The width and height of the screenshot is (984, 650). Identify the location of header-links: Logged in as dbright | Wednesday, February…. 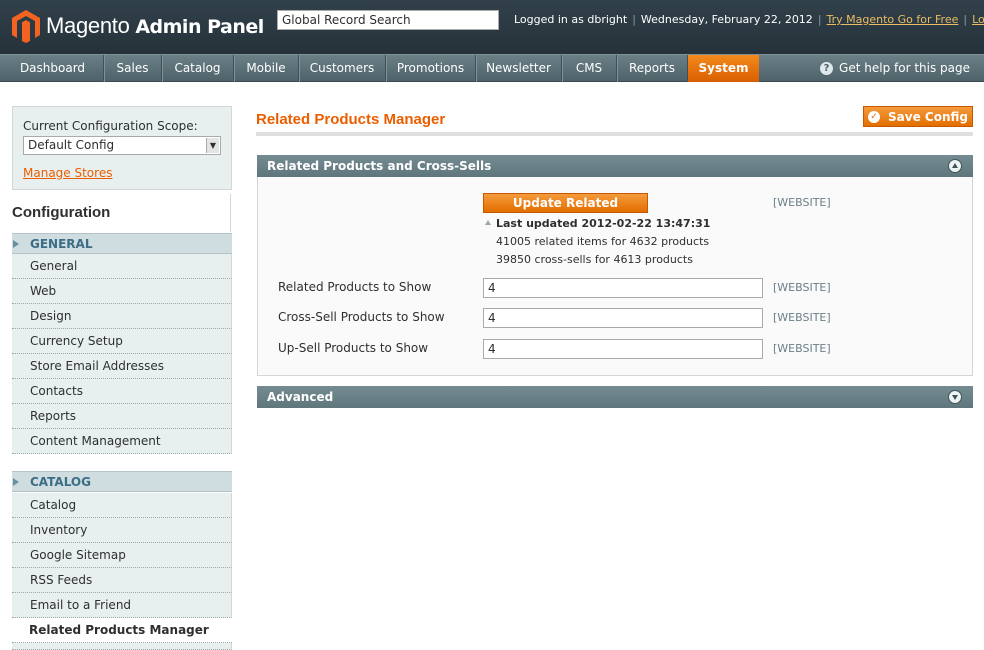
(749, 19).